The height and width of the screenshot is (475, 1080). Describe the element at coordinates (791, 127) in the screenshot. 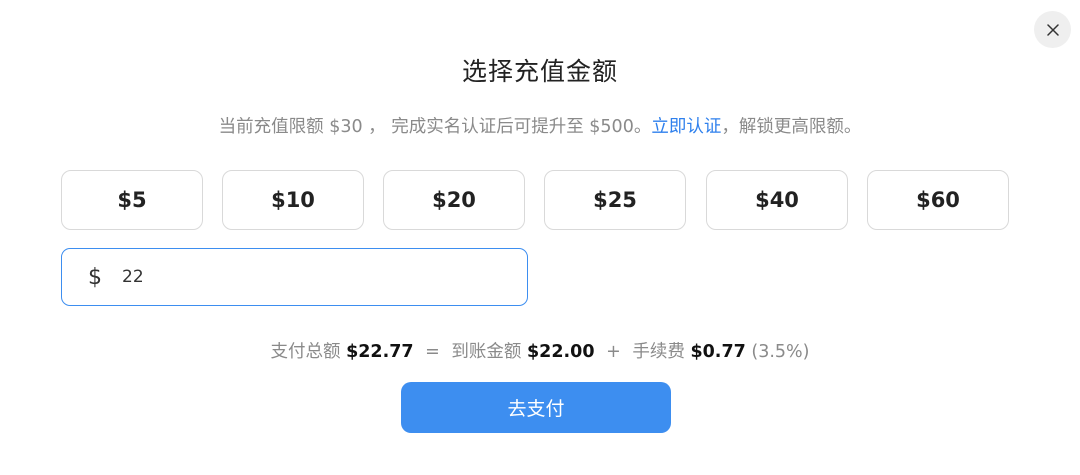

I see `limit-notice-suffix: ，解锁更高限额。` at that location.